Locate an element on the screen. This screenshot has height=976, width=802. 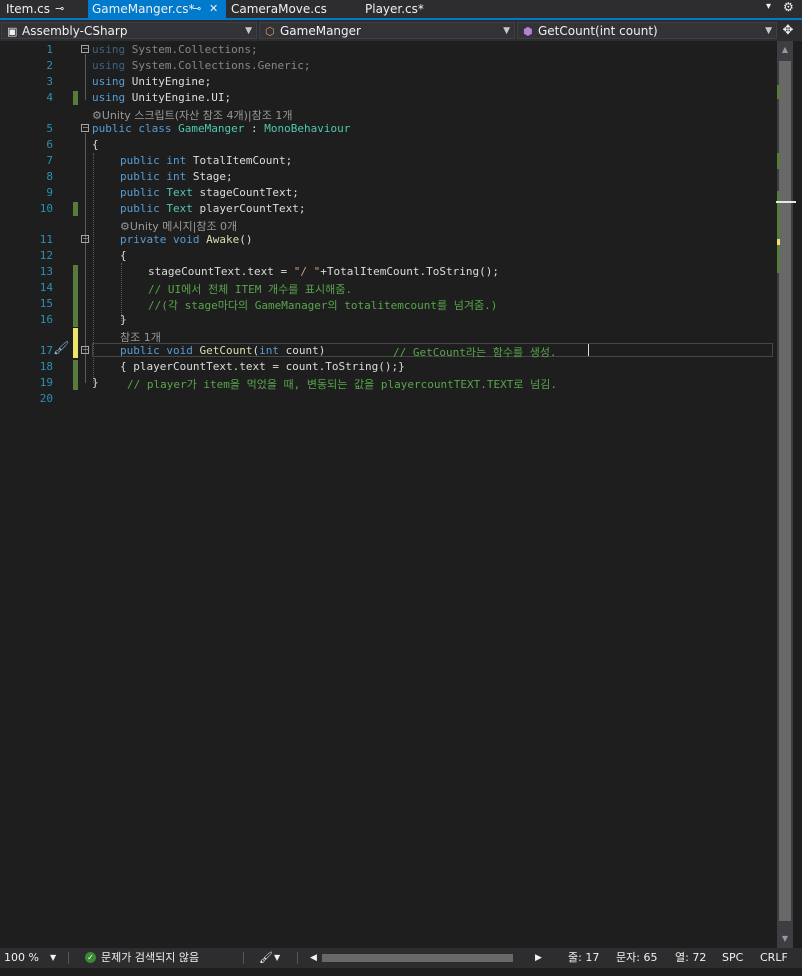
project-dropdown: ▣ Assembly-CSharp ▼ is located at coordinates (129, 30).